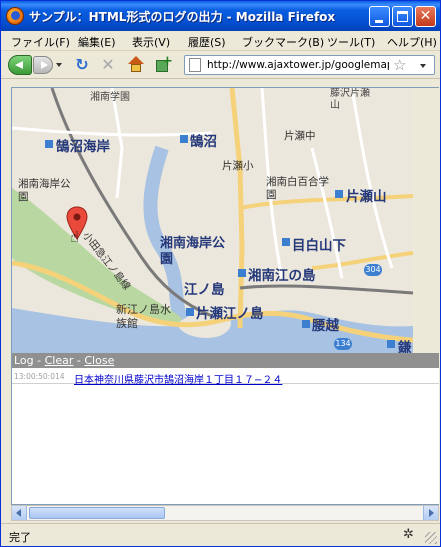 Image resolution: width=441 pixels, height=547 pixels. I want to click on firefox-logo-icon, so click(15, 16).